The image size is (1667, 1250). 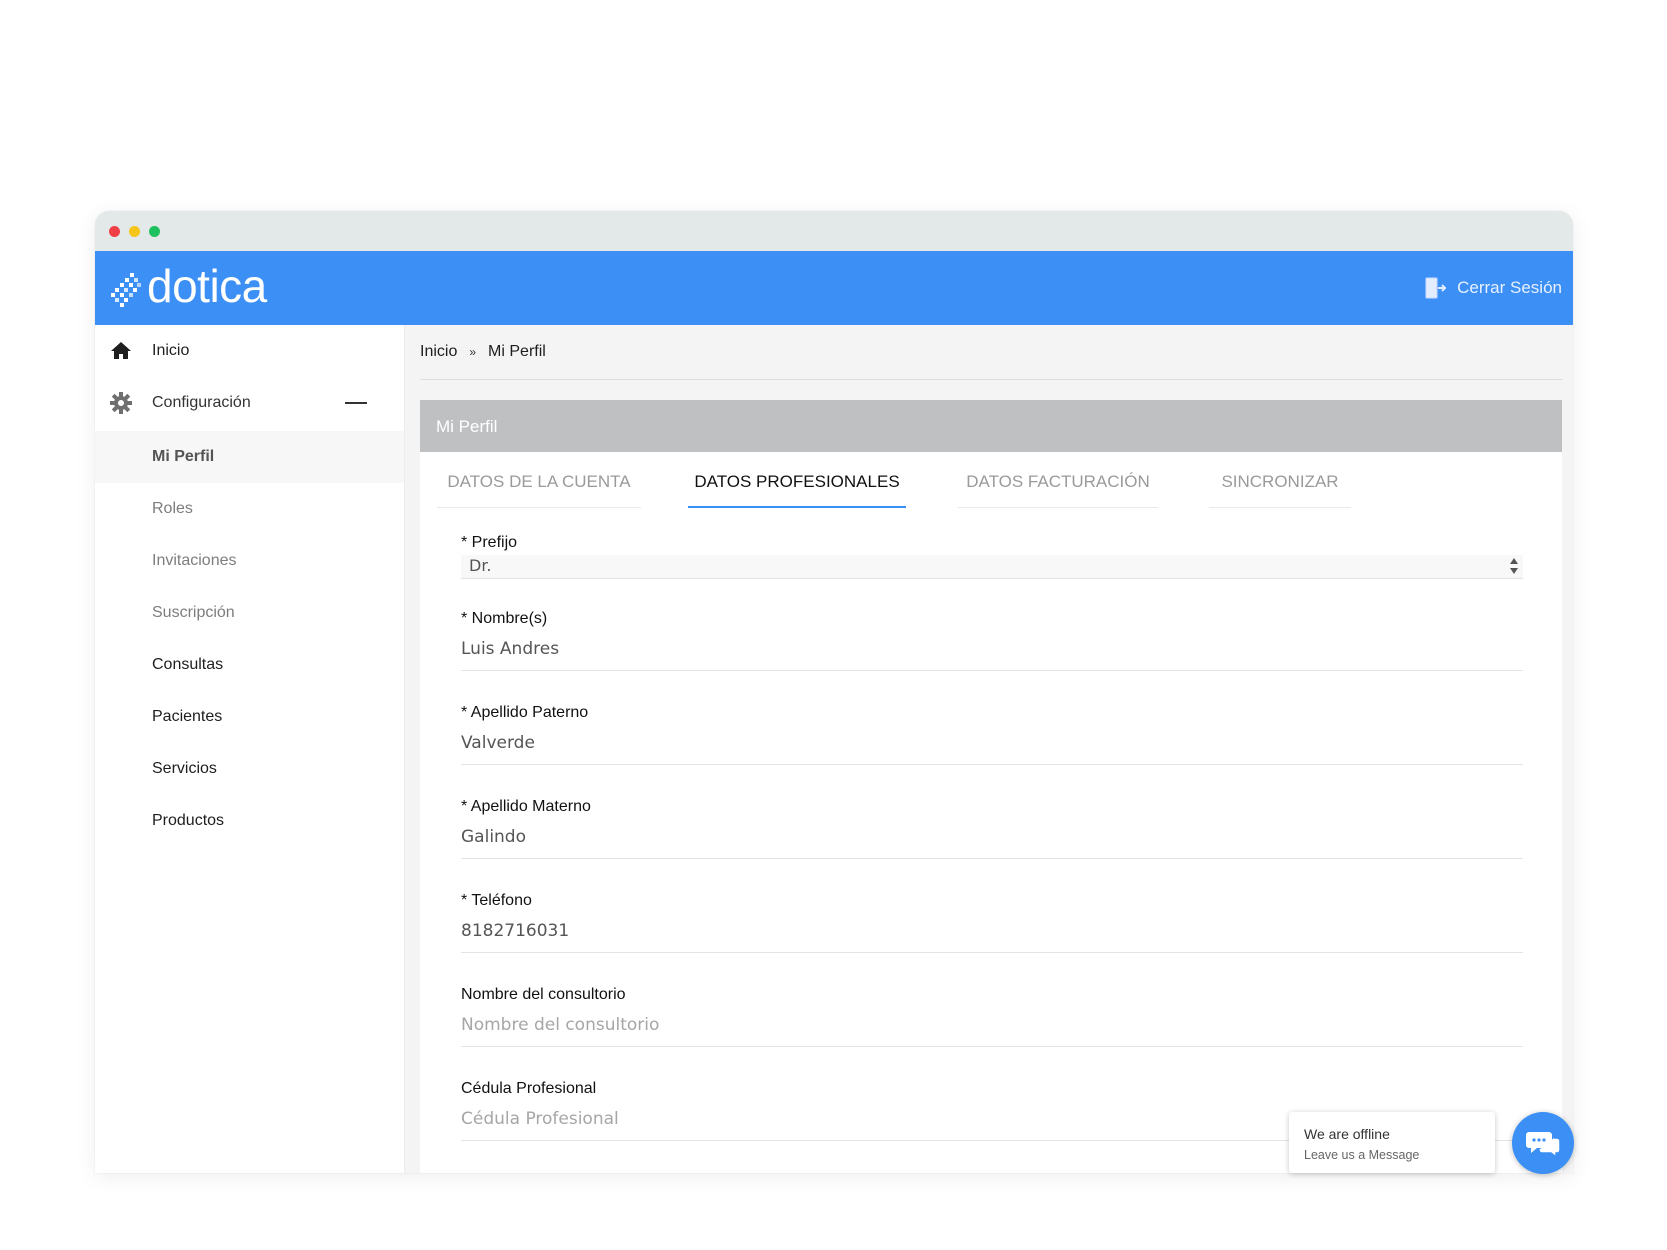 What do you see at coordinates (356, 403) in the screenshot?
I see `collapse-minus-icon` at bounding box center [356, 403].